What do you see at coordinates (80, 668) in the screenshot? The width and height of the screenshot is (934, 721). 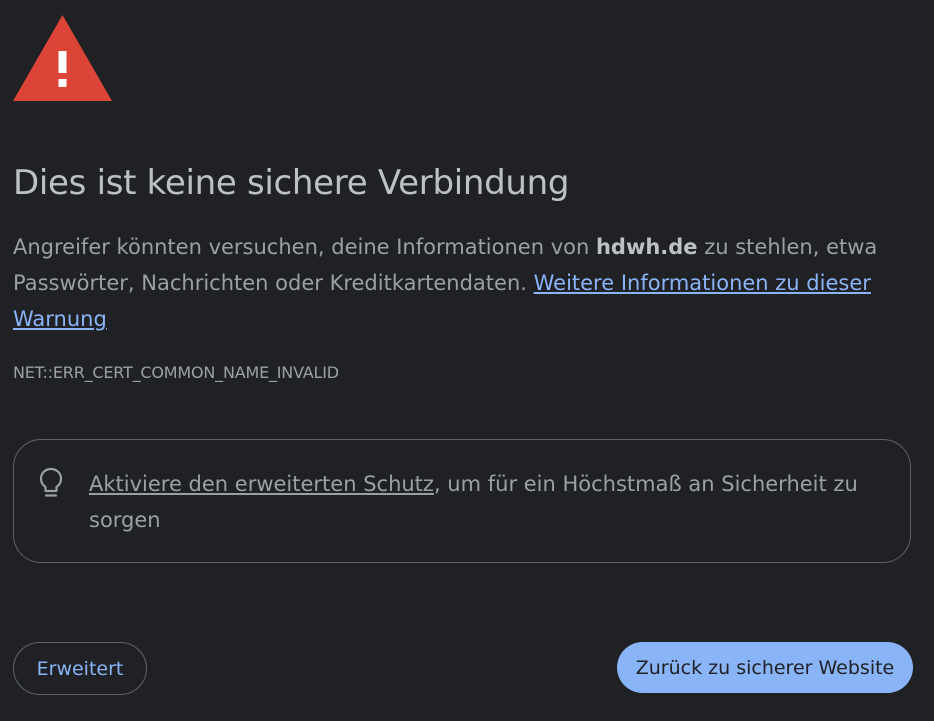 I see `advanced-button: Erweitert` at bounding box center [80, 668].